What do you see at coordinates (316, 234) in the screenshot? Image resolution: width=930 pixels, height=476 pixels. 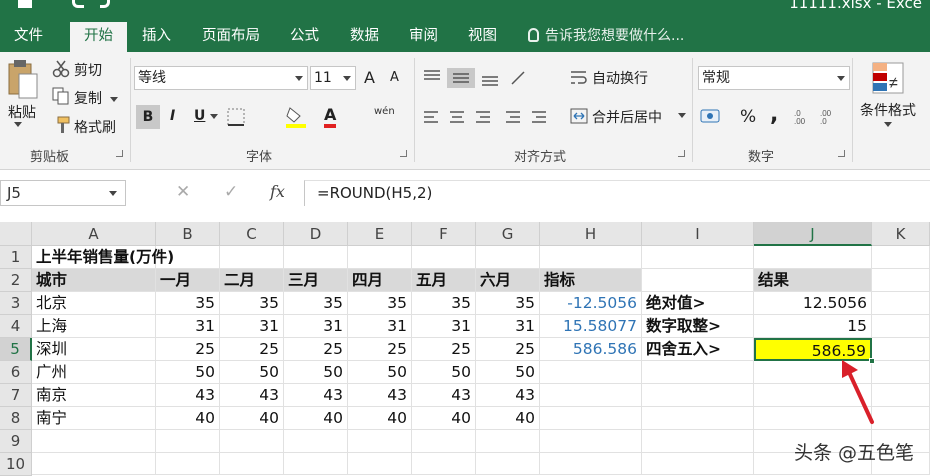 I see `column-header: D` at bounding box center [316, 234].